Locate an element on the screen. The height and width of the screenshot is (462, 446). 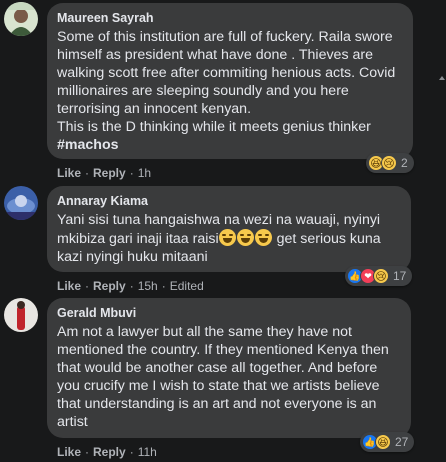
reaction-summary: 👍 😆 27 is located at coordinates (387, 442).